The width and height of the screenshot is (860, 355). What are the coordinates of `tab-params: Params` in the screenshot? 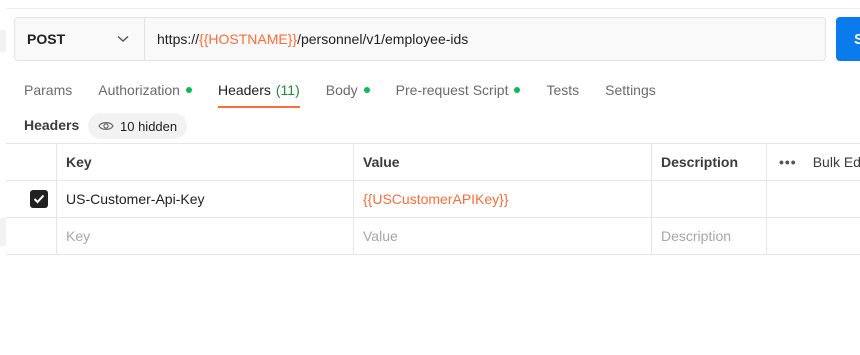 It's located at (48, 90).